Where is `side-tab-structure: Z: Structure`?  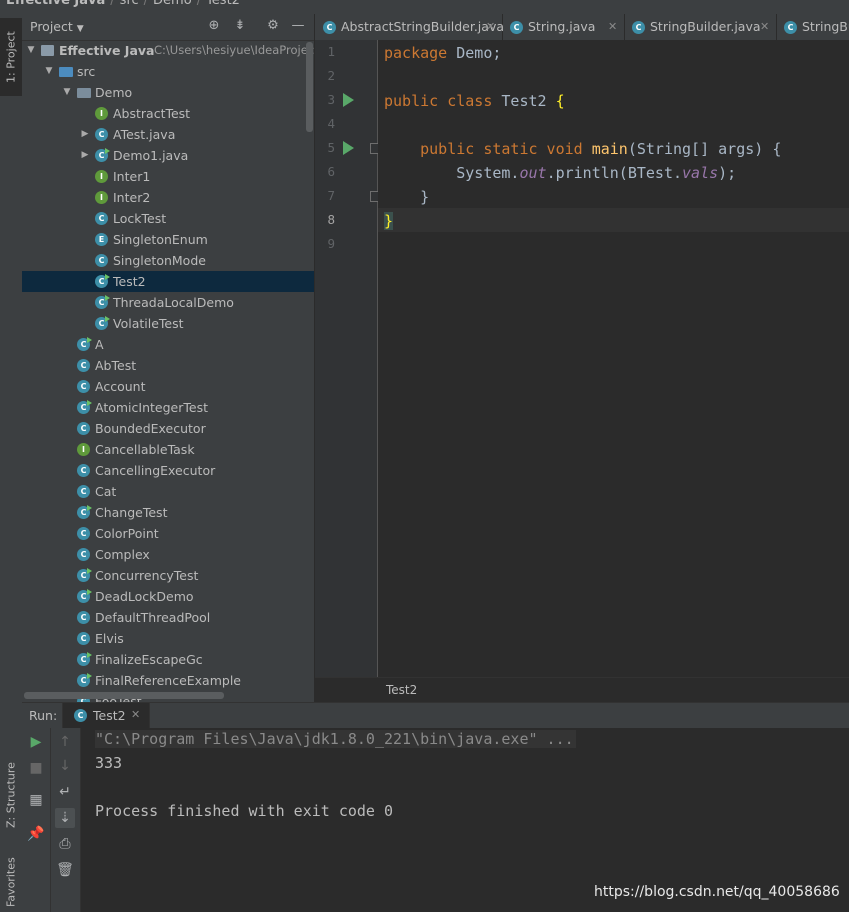
side-tab-structure: Z: Structure is located at coordinates (11, 795).